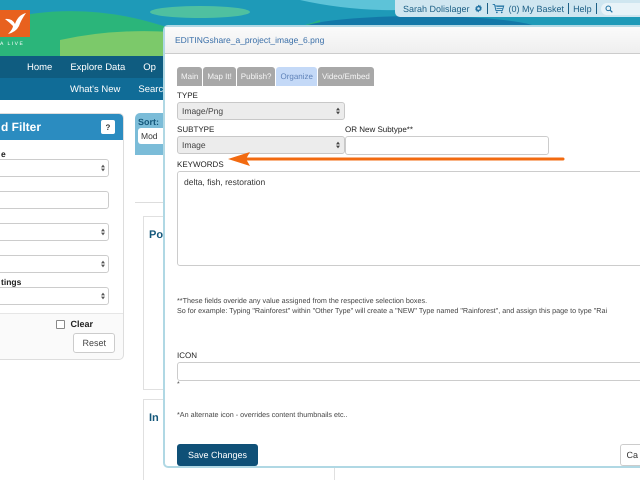 The image size is (640, 480). I want to click on search-icon, so click(608, 8).